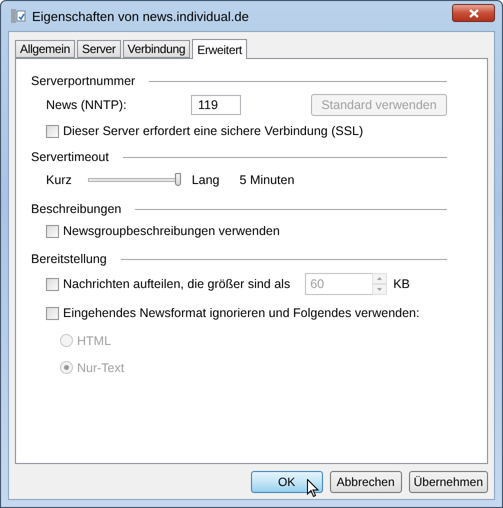 Image resolution: width=503 pixels, height=508 pixels. I want to click on tab: Server, so click(99, 49).